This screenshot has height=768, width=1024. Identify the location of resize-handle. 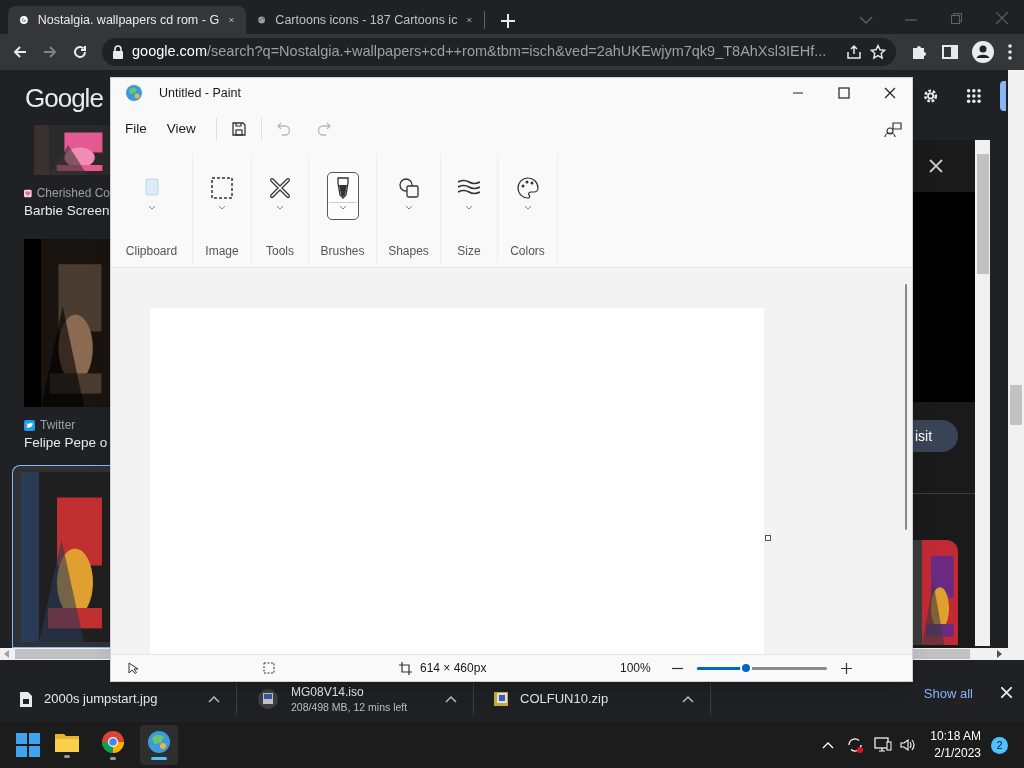
(768, 538).